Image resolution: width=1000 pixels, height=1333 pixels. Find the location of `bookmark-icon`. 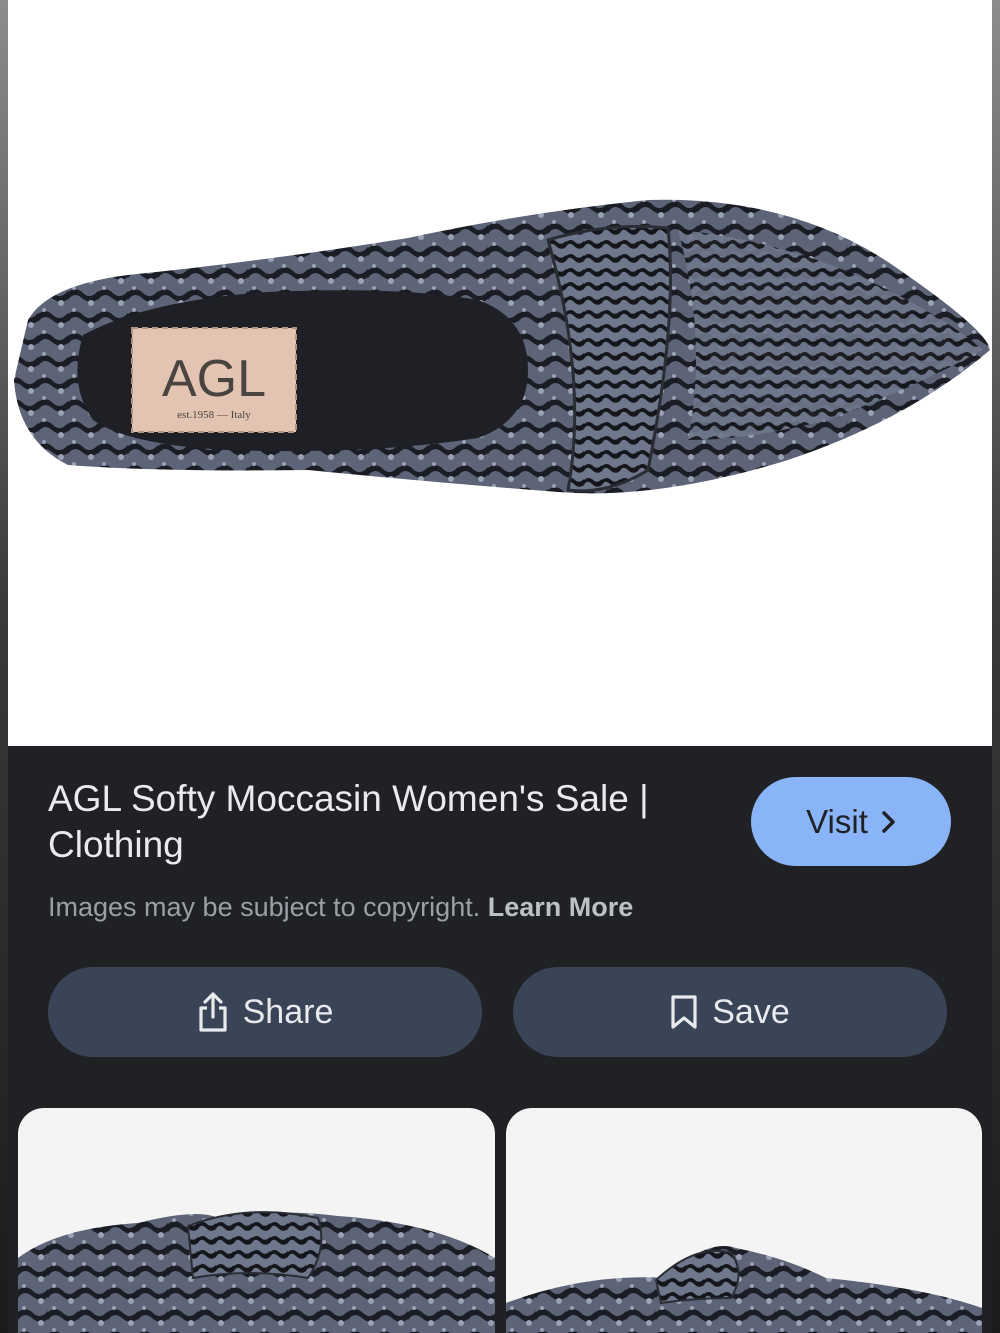

bookmark-icon is located at coordinates (684, 1012).